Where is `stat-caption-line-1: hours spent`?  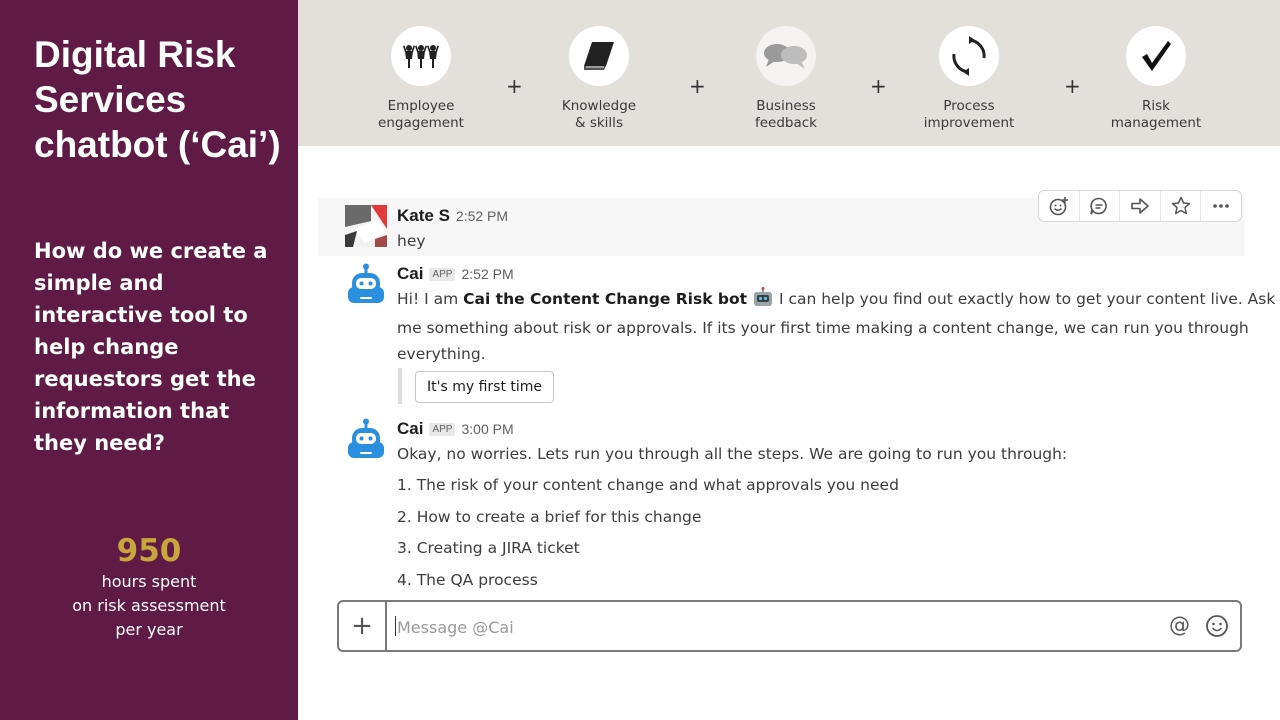 stat-caption-line-1: hours spent is located at coordinates (149, 581).